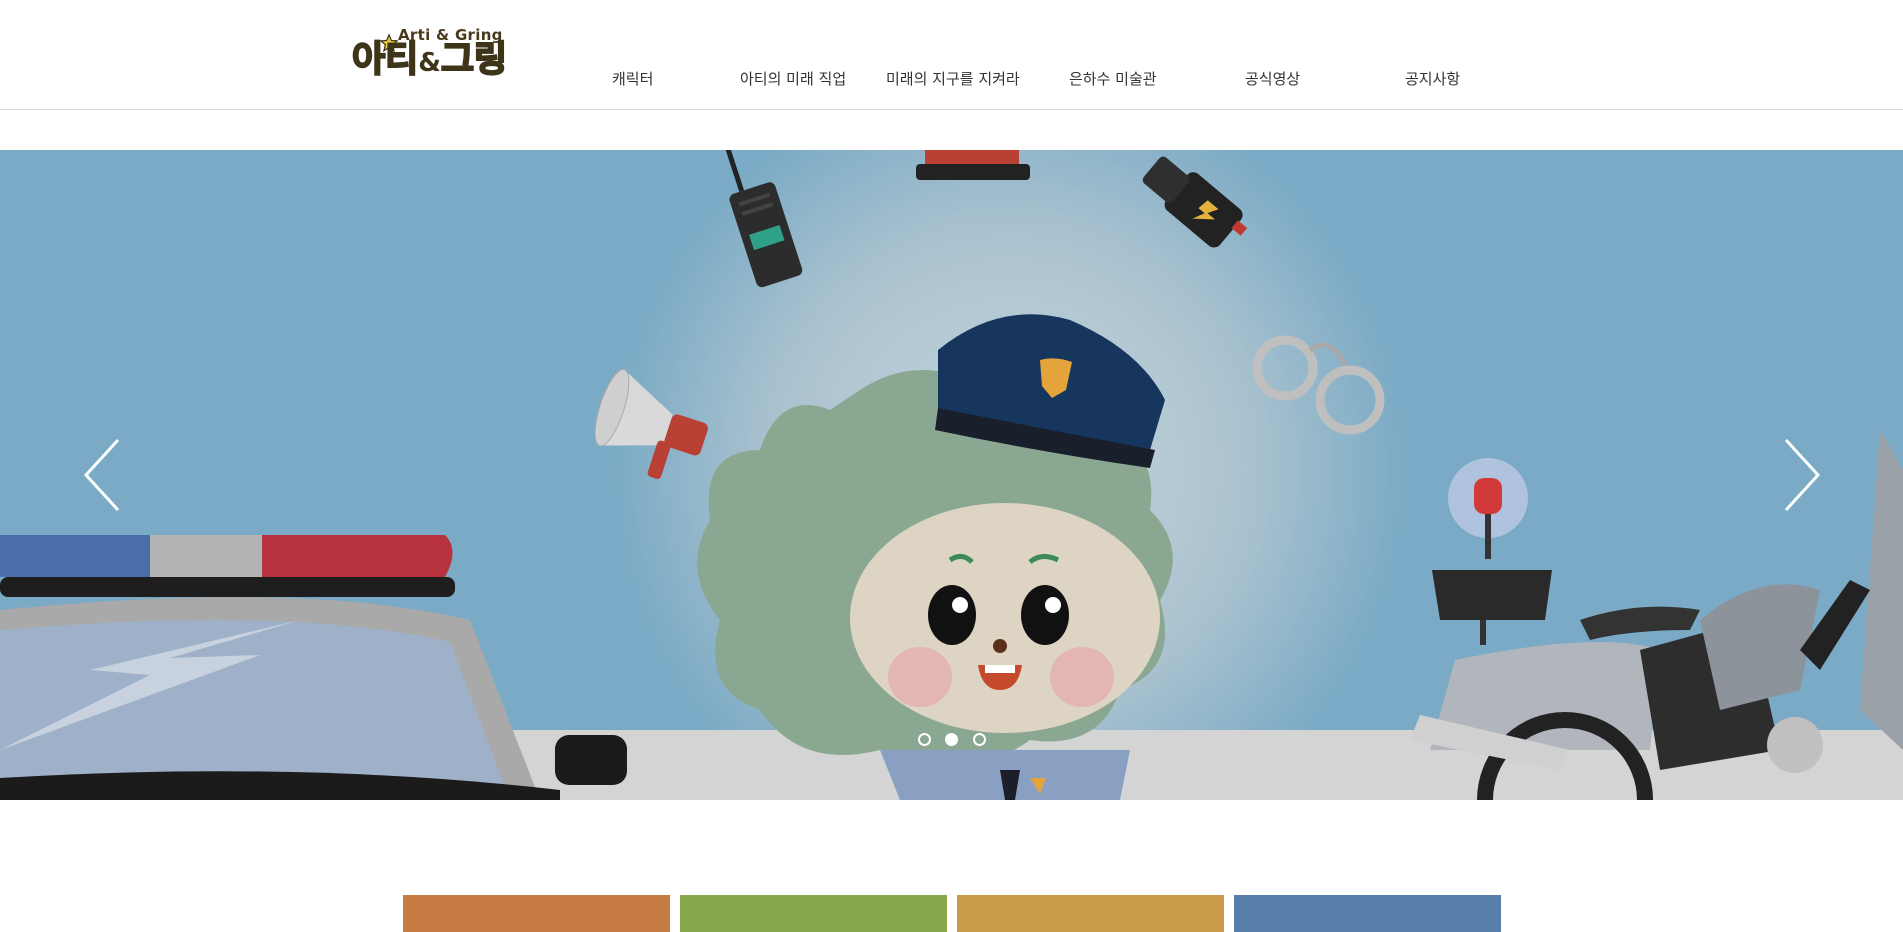 Image resolution: width=1903 pixels, height=932 pixels. I want to click on logo-arti-text: 아티, so click(385, 59).